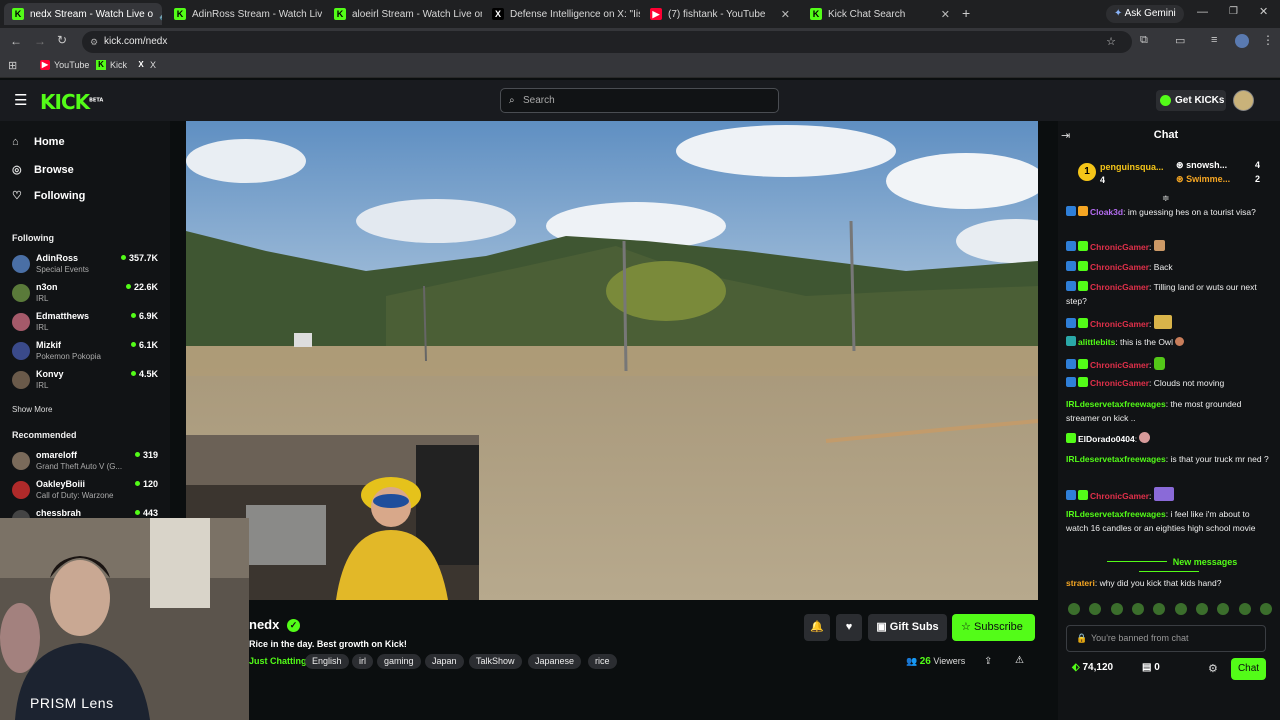 The width and height of the screenshot is (1280, 720). Describe the element at coordinates (1243, 100) in the screenshot. I see `user-avatar` at that location.